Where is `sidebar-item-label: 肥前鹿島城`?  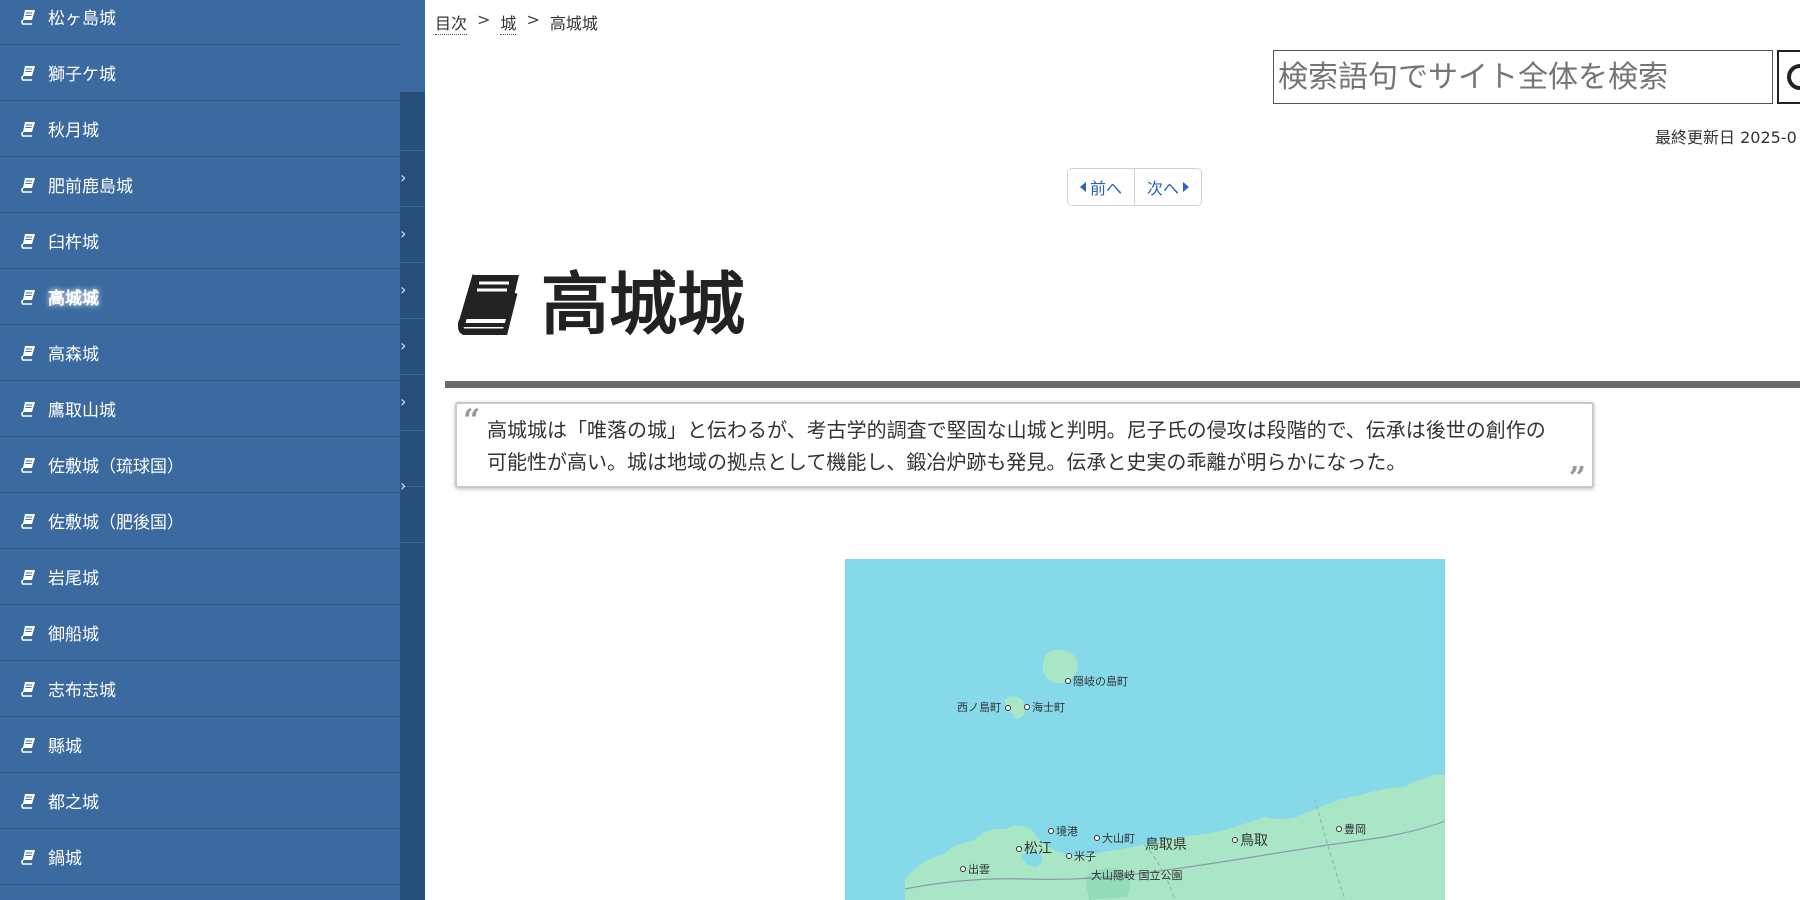
sidebar-item-label: 肥前鹿島城 is located at coordinates (90, 187).